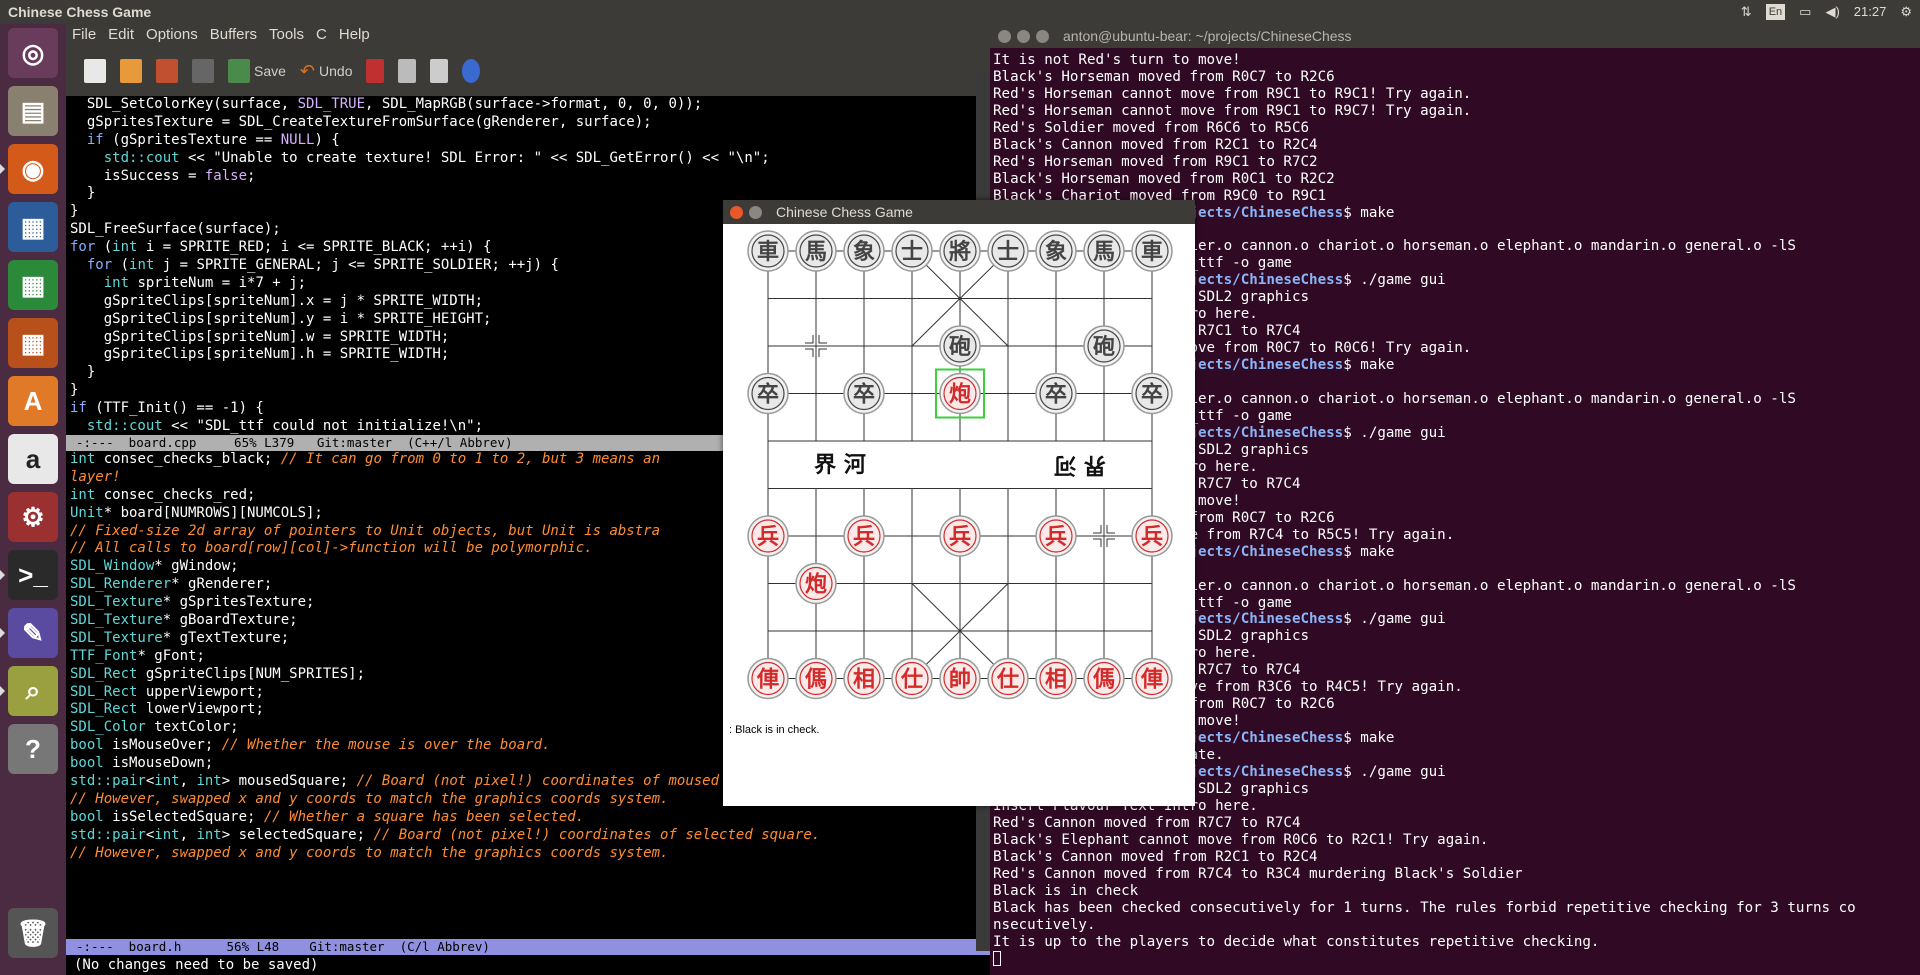 The width and height of the screenshot is (1920, 975). I want to click on help-icon: ?, so click(33, 749).